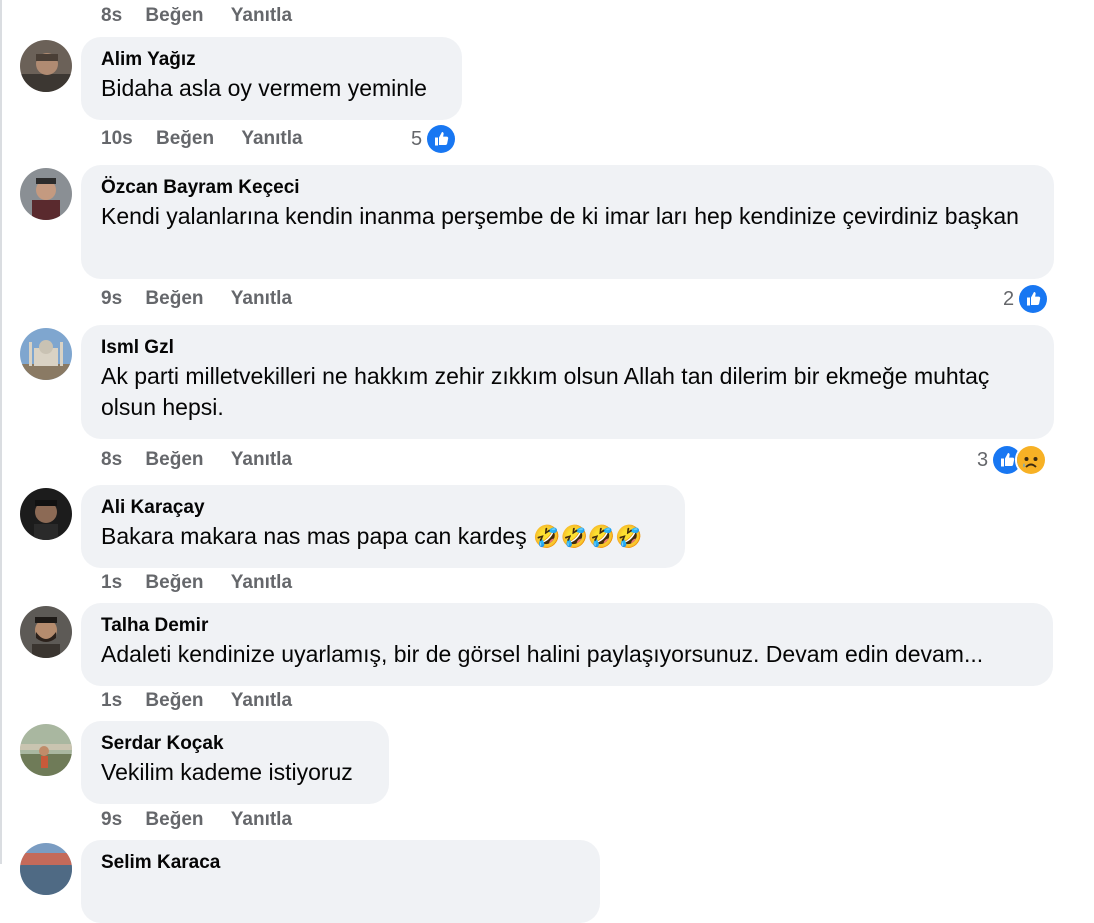 The height and width of the screenshot is (923, 1094). I want to click on reaction-summary: 3, so click(1012, 460).